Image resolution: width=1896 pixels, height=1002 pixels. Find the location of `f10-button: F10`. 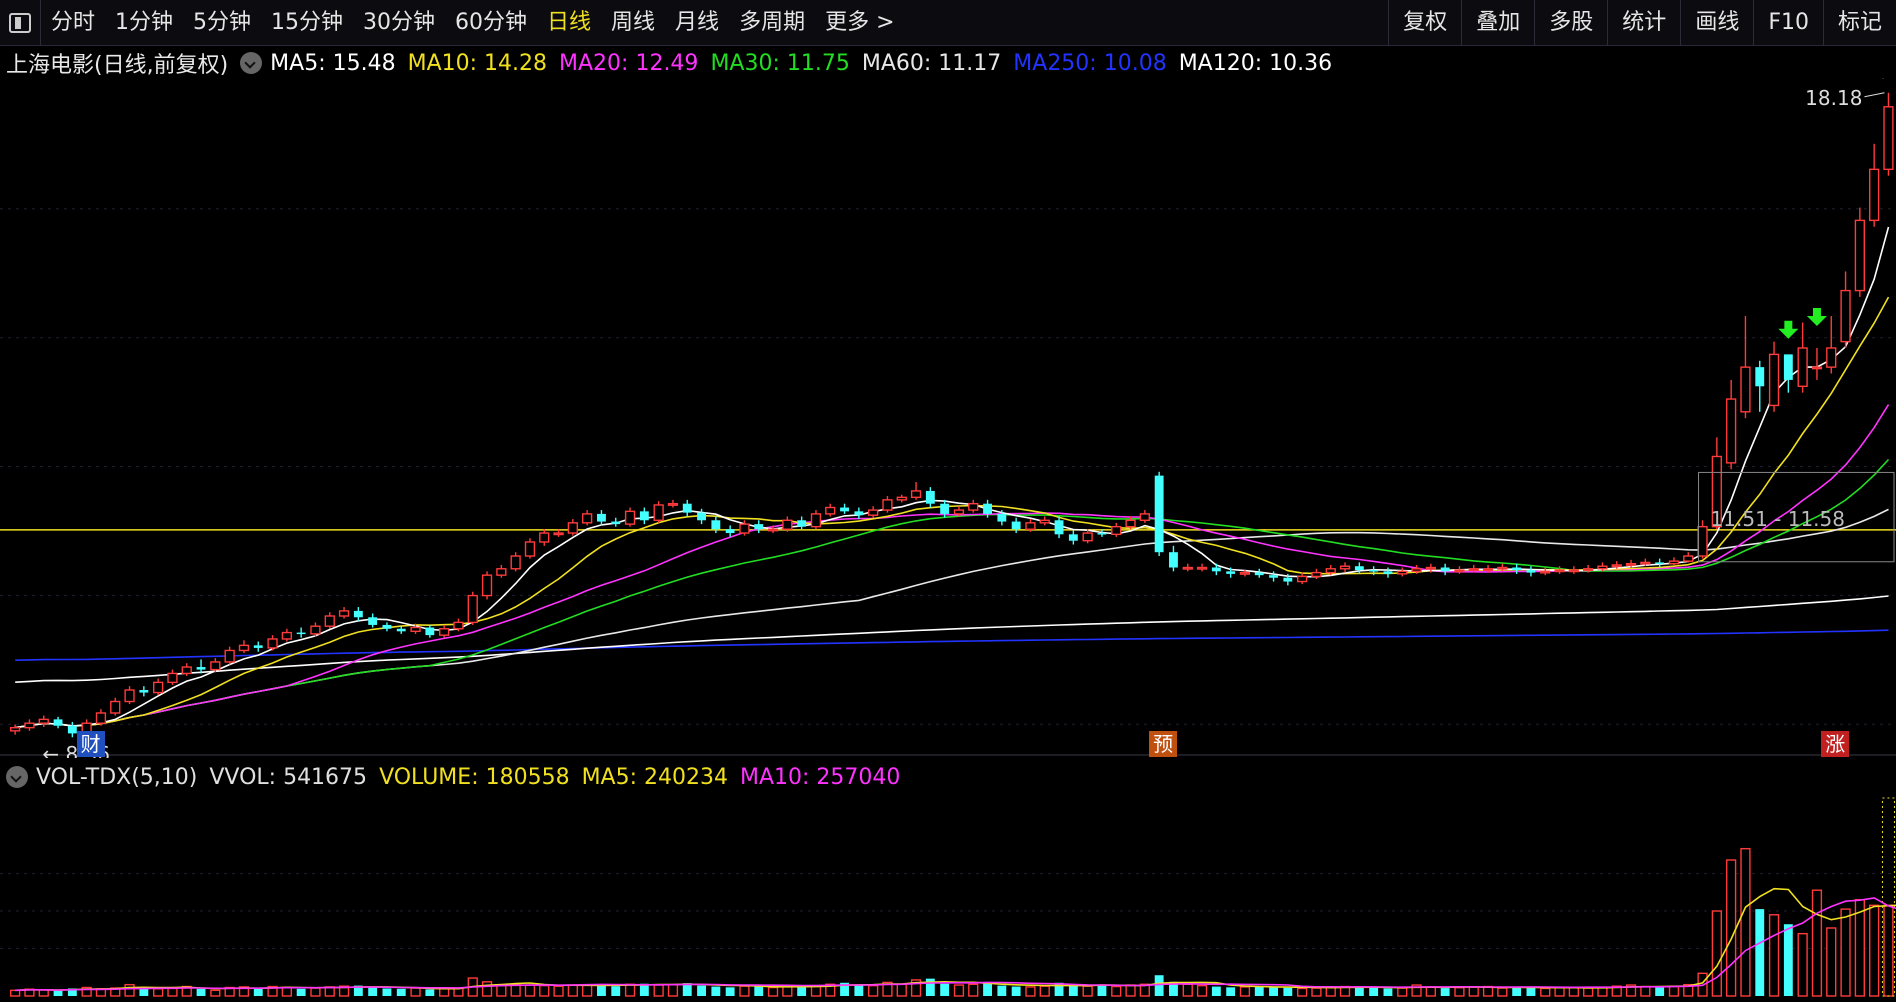

f10-button: F10 is located at coordinates (1788, 23).